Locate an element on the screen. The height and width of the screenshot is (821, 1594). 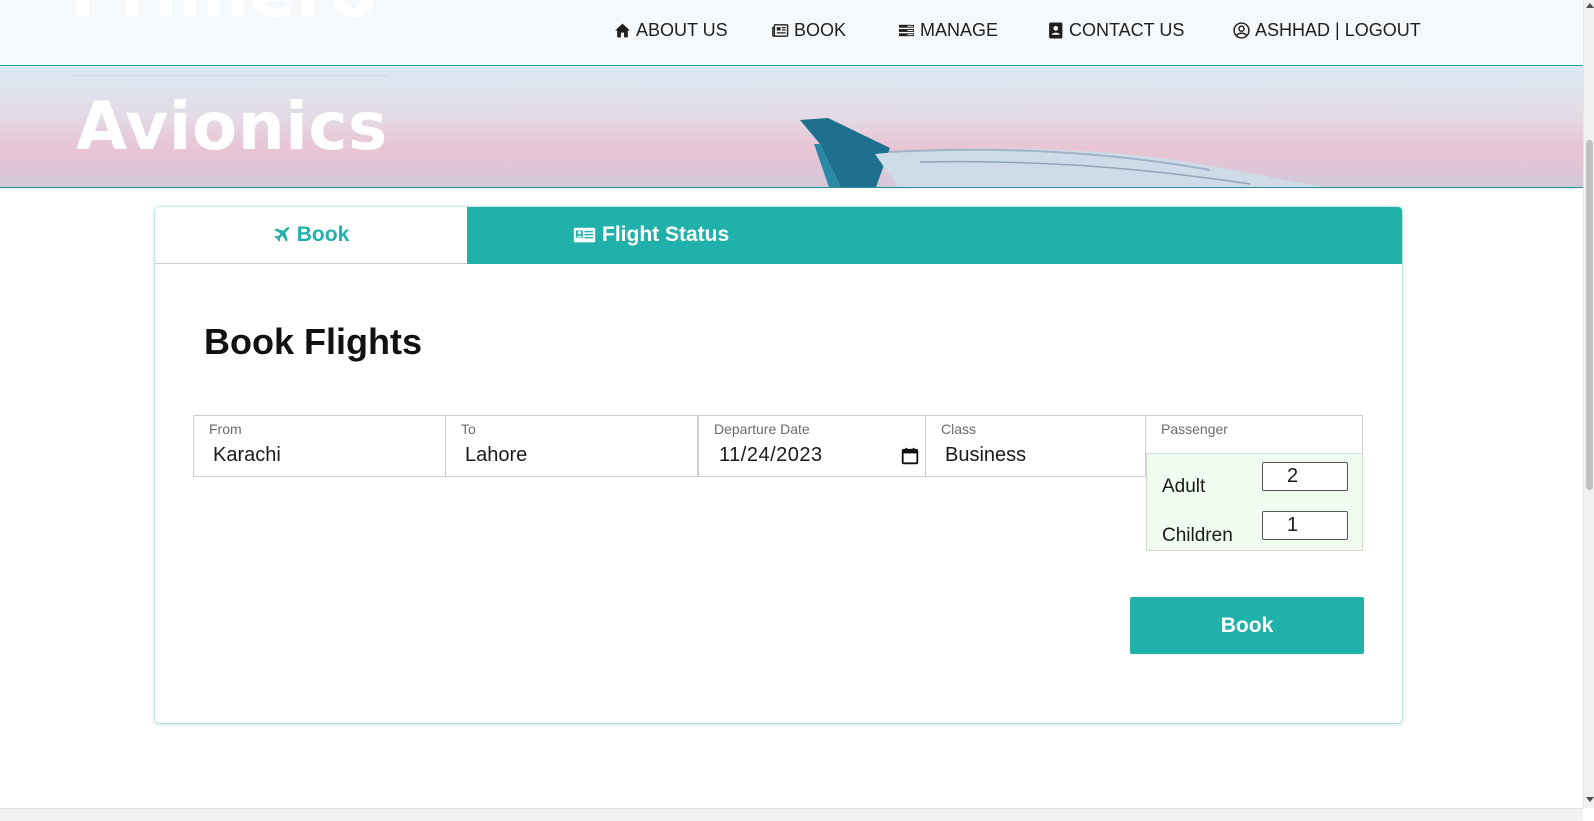
brand-name-line1: Primero is located at coordinates (223, 14).